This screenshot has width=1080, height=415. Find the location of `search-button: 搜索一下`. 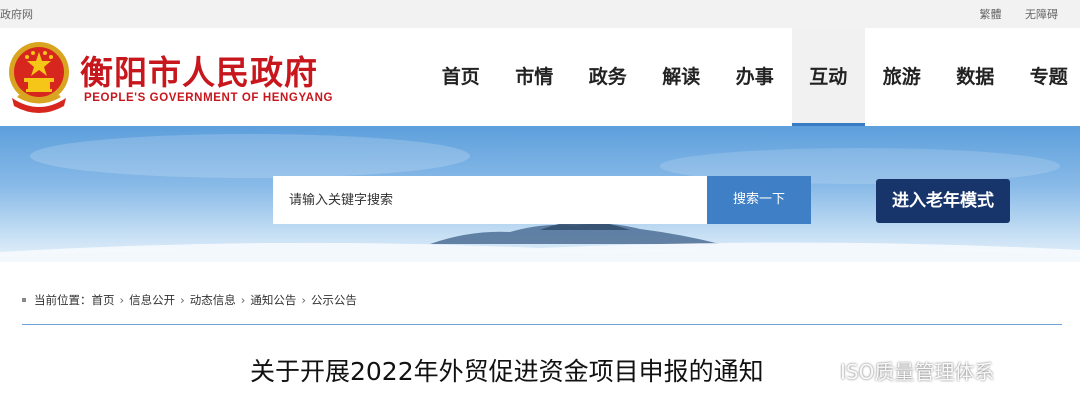

search-button: 搜索一下 is located at coordinates (759, 200).